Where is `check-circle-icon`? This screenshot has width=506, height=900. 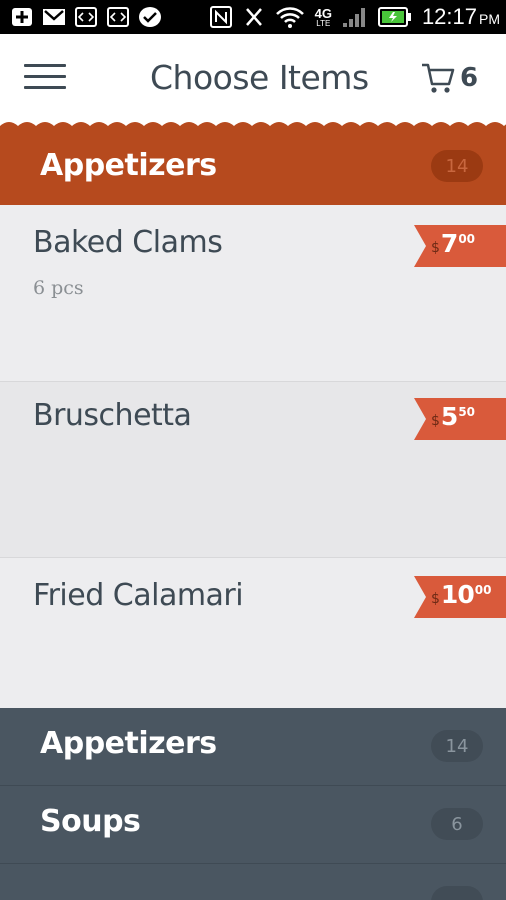
check-circle-icon is located at coordinates (150, 17).